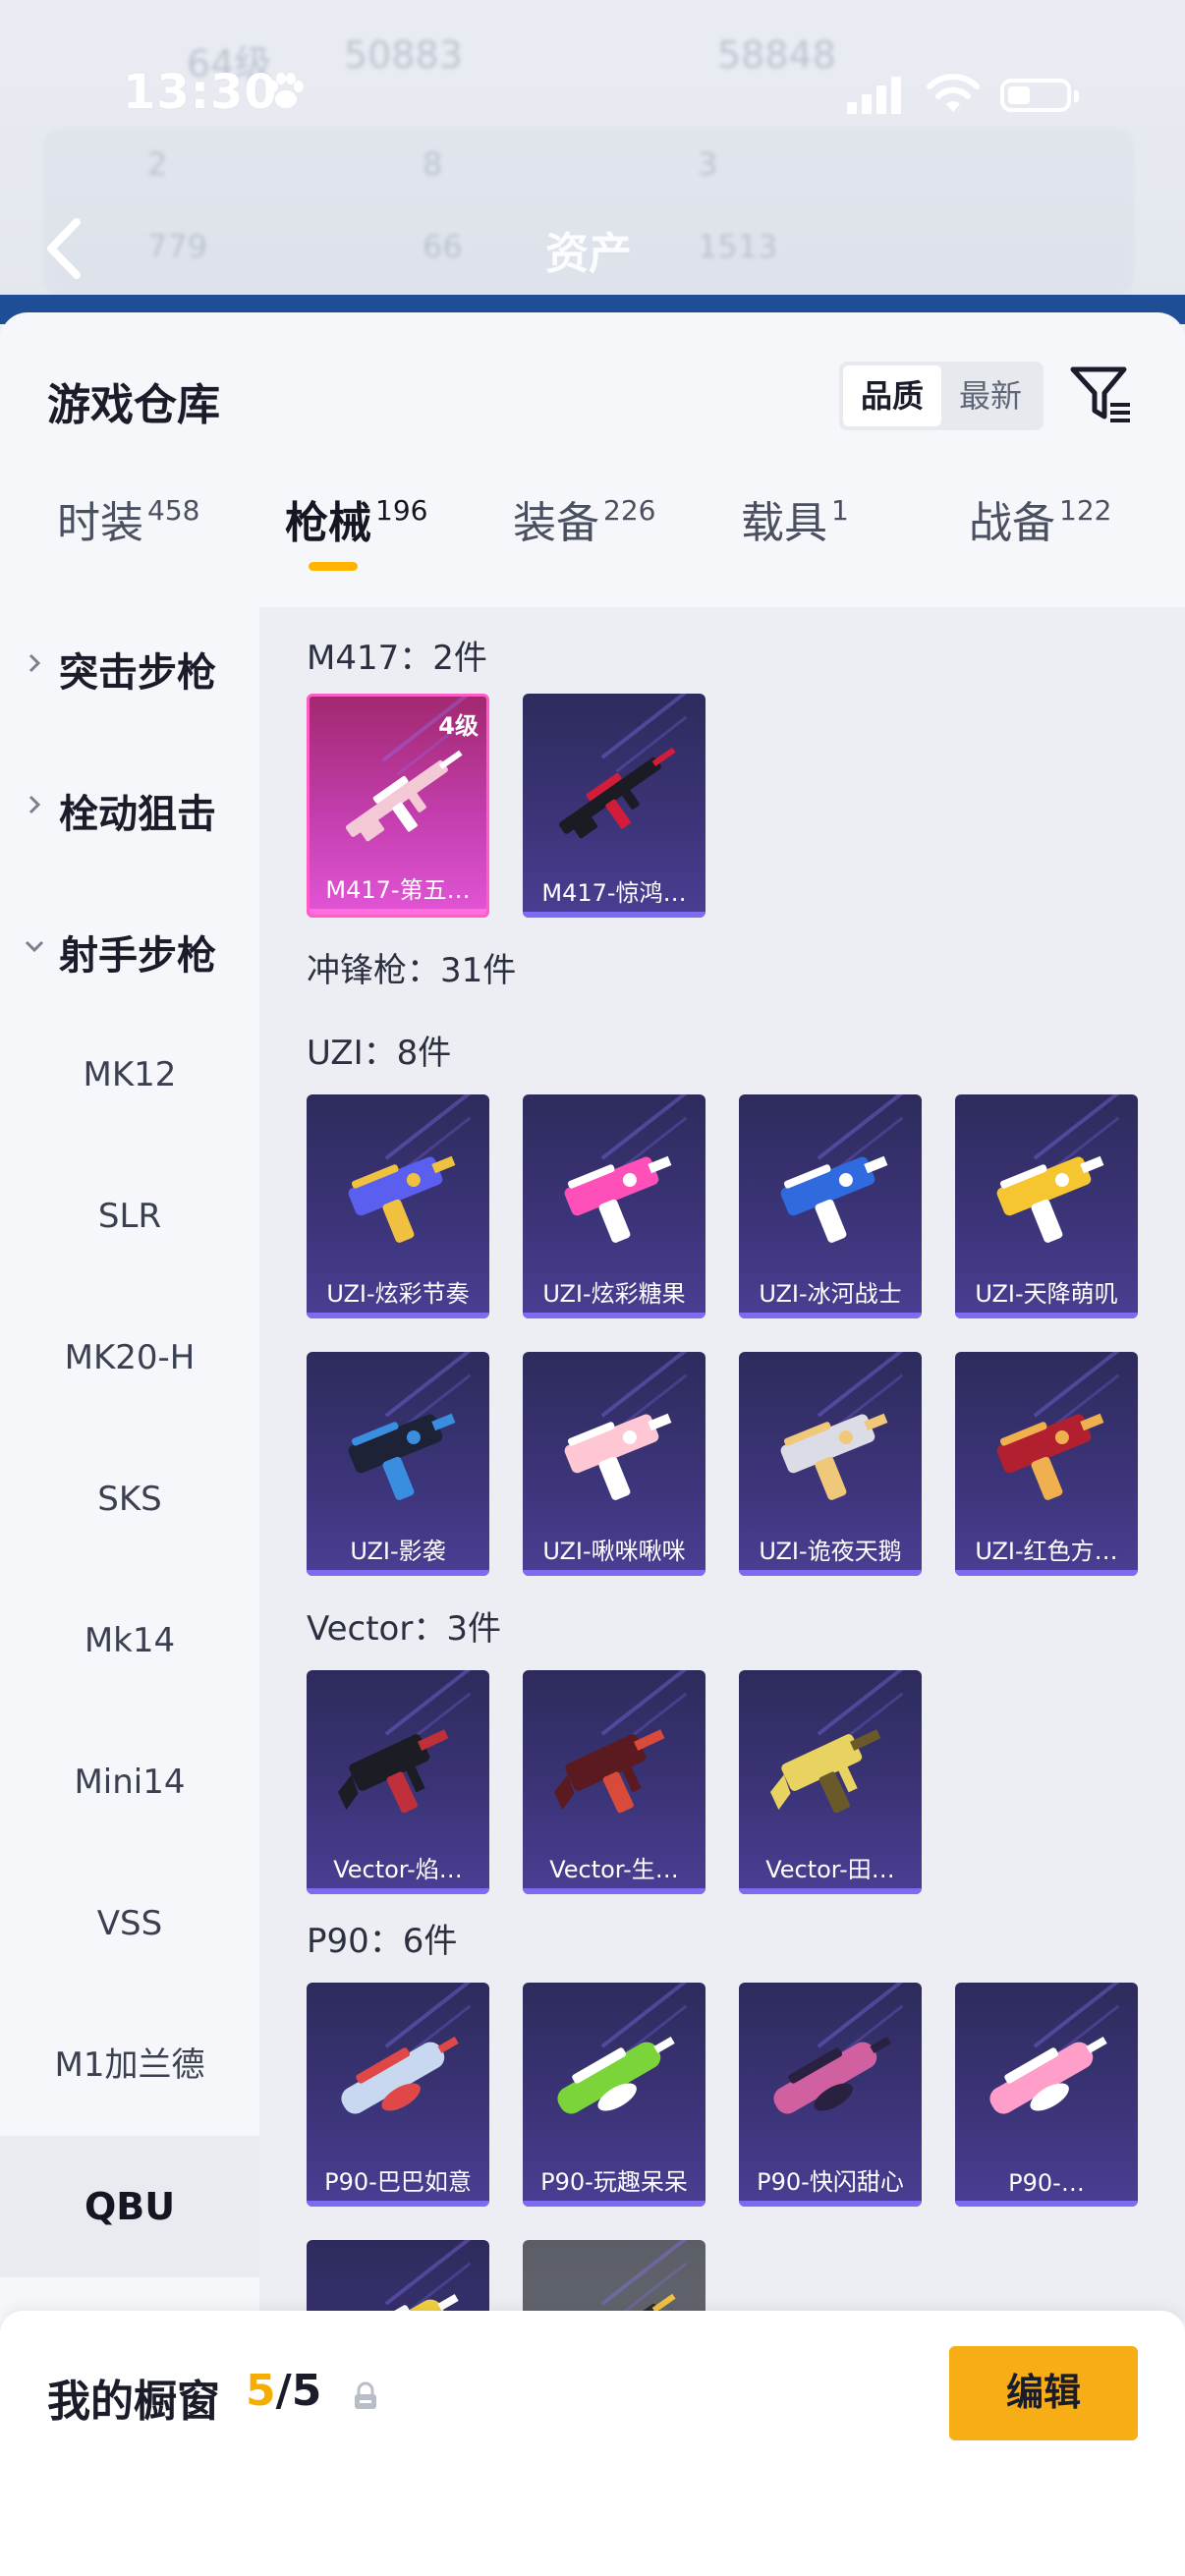 The width and height of the screenshot is (1185, 2576). I want to click on tab-firearms: 枪械 196, so click(356, 536).